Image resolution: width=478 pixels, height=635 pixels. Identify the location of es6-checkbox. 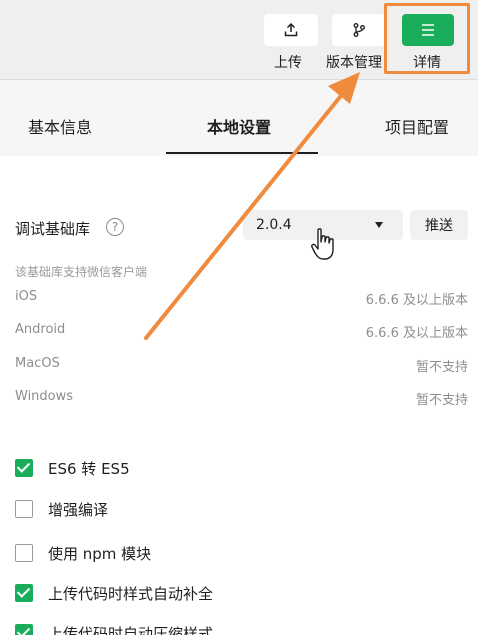
(24, 468).